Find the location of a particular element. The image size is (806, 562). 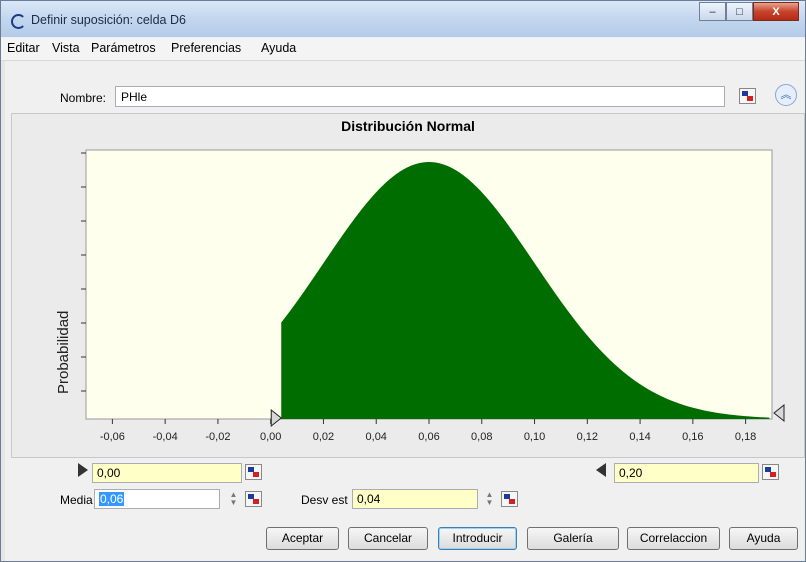

cancel-button: Cancelar is located at coordinates (388, 538).